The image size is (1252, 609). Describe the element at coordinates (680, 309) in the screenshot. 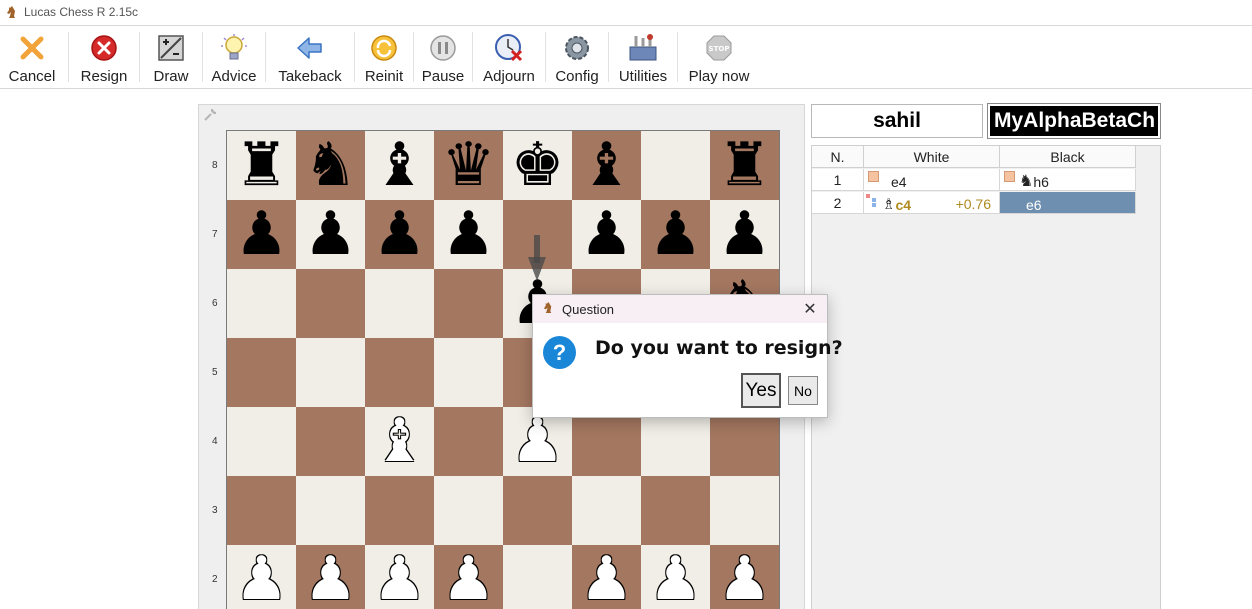

I see `dialog-title-bar: Question ✕` at that location.